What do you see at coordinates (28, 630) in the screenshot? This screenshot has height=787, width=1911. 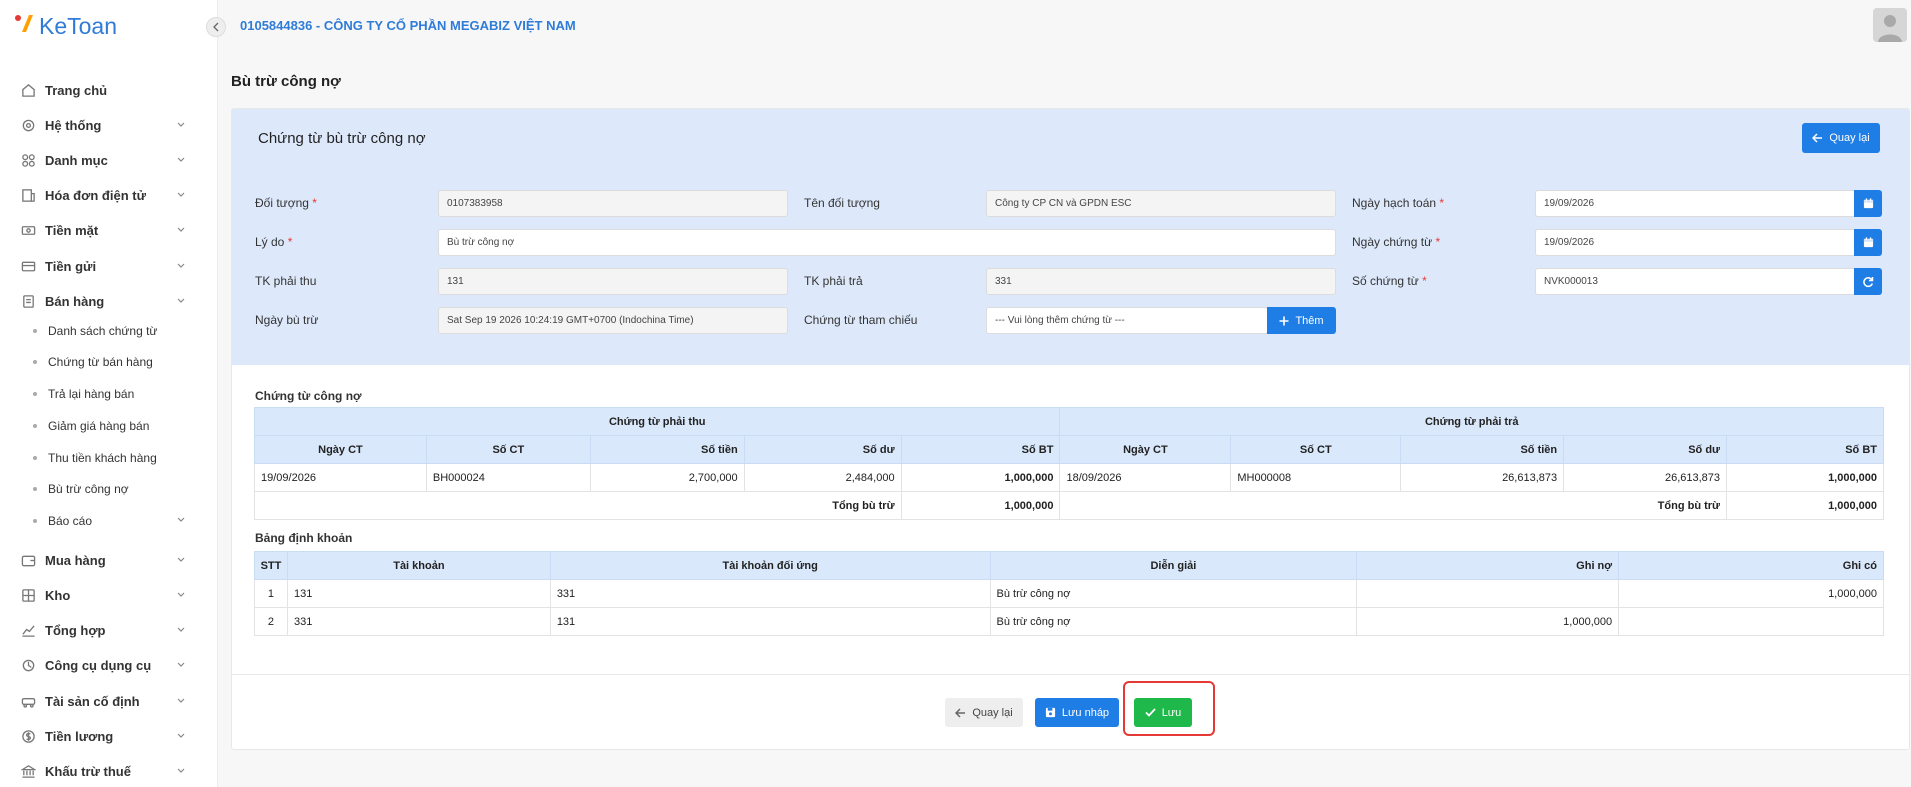 I see `chart-line-icon` at bounding box center [28, 630].